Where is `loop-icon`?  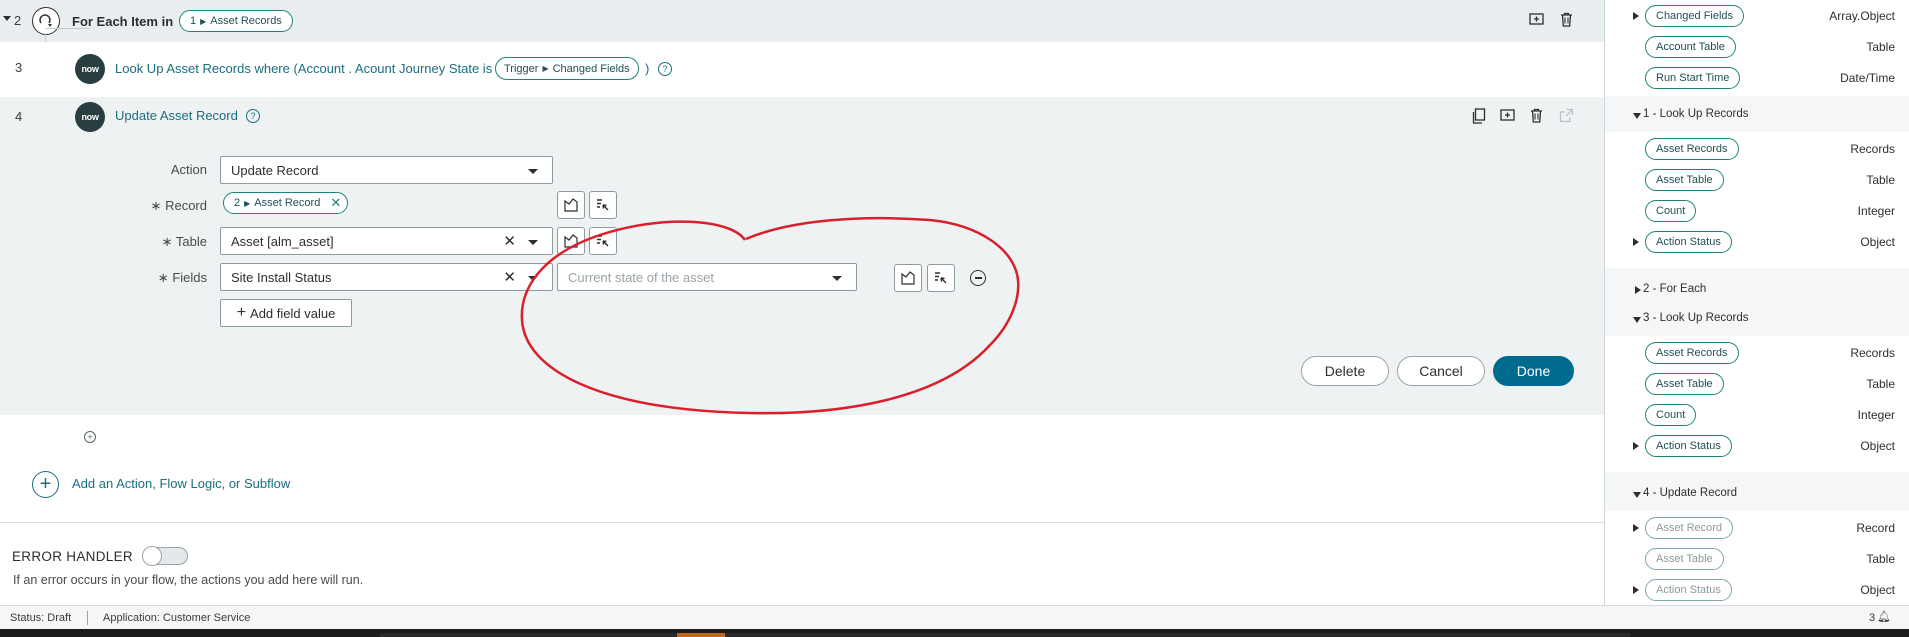 loop-icon is located at coordinates (46, 21).